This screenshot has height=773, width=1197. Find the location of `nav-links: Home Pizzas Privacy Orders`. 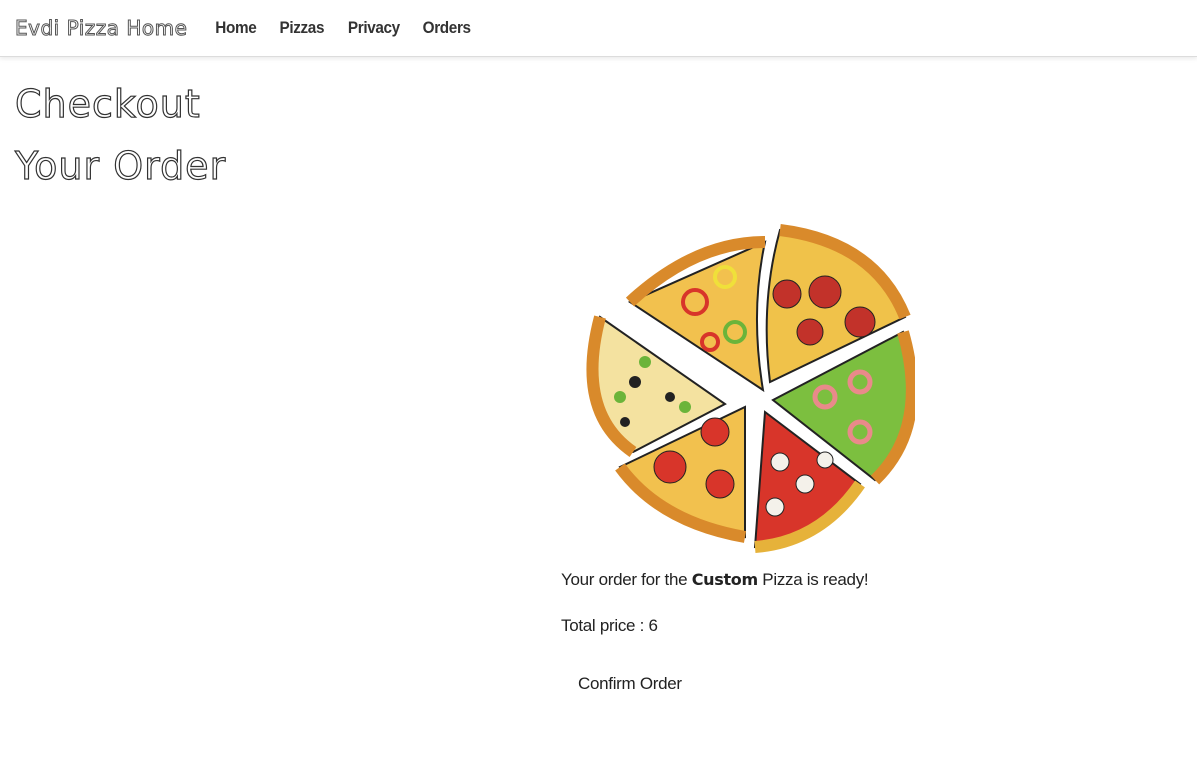

nav-links: Home Pizzas Privacy Orders is located at coordinates (343, 28).